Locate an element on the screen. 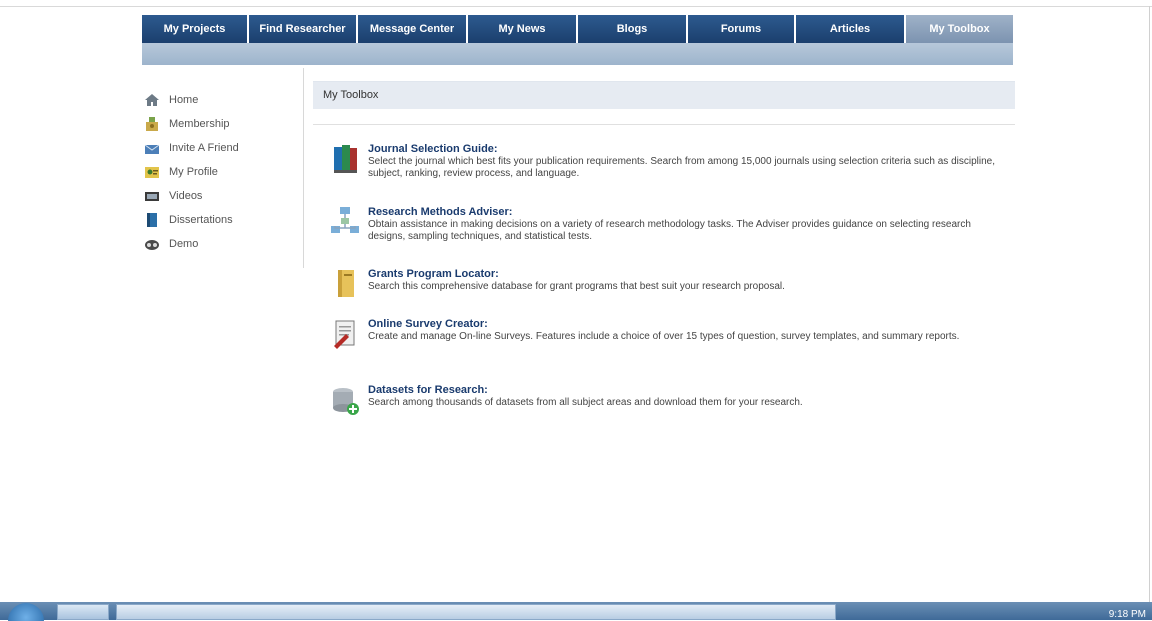  sidebar-item-label: Demo is located at coordinates (184, 244).